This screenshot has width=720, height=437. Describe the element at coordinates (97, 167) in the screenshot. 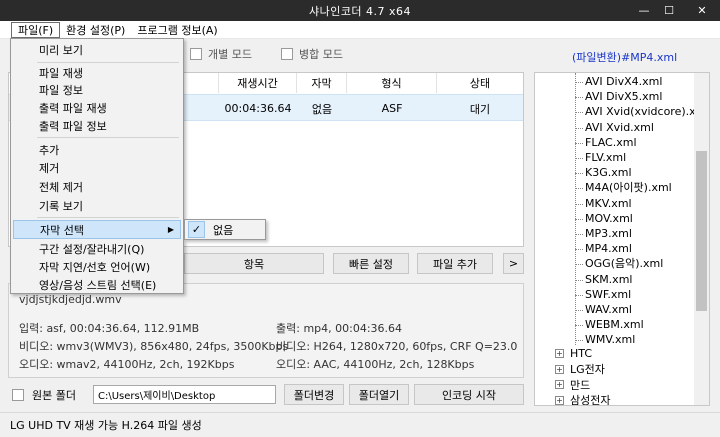

I see `menu-remove: 제거` at that location.